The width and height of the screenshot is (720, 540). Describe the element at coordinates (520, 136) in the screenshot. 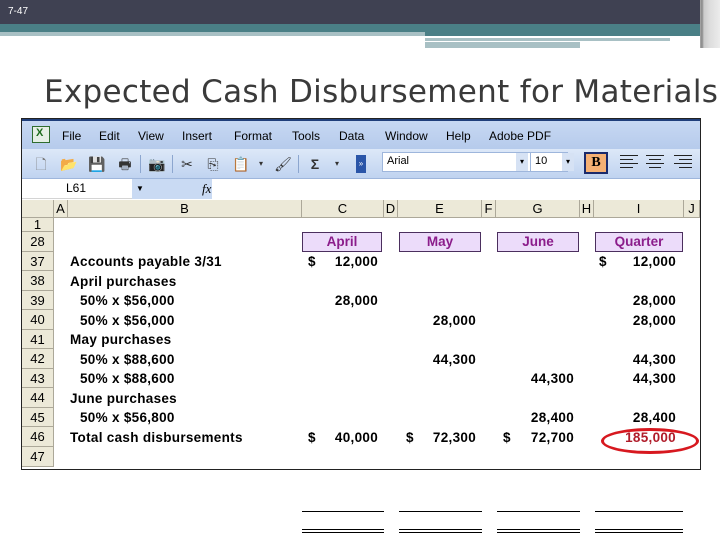

I see `menu-adobe-pdf: Adobe PDF` at that location.